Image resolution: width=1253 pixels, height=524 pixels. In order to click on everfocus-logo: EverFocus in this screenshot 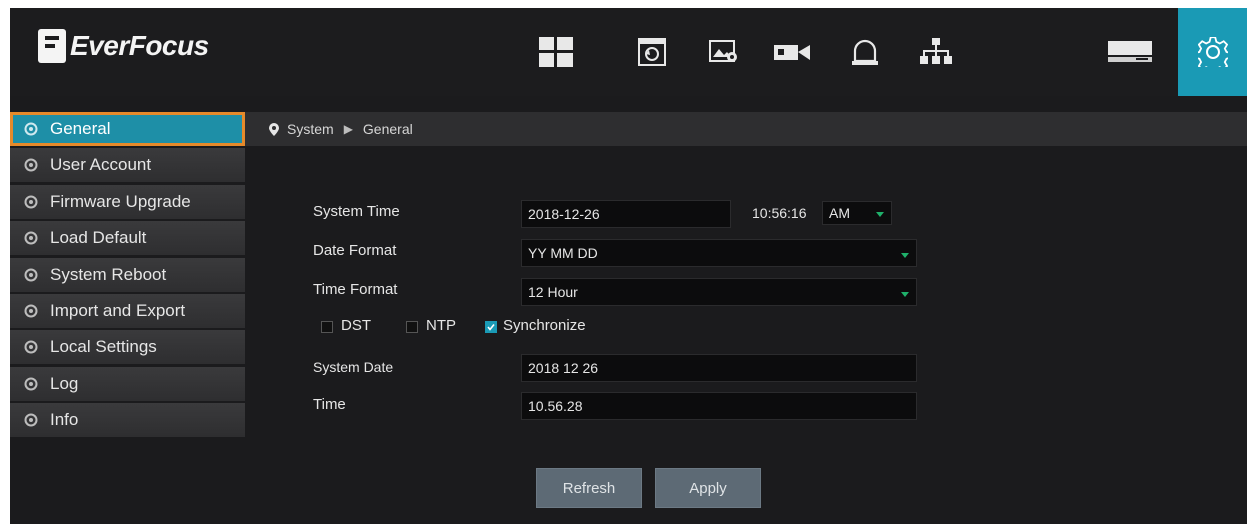, I will do `click(123, 46)`.